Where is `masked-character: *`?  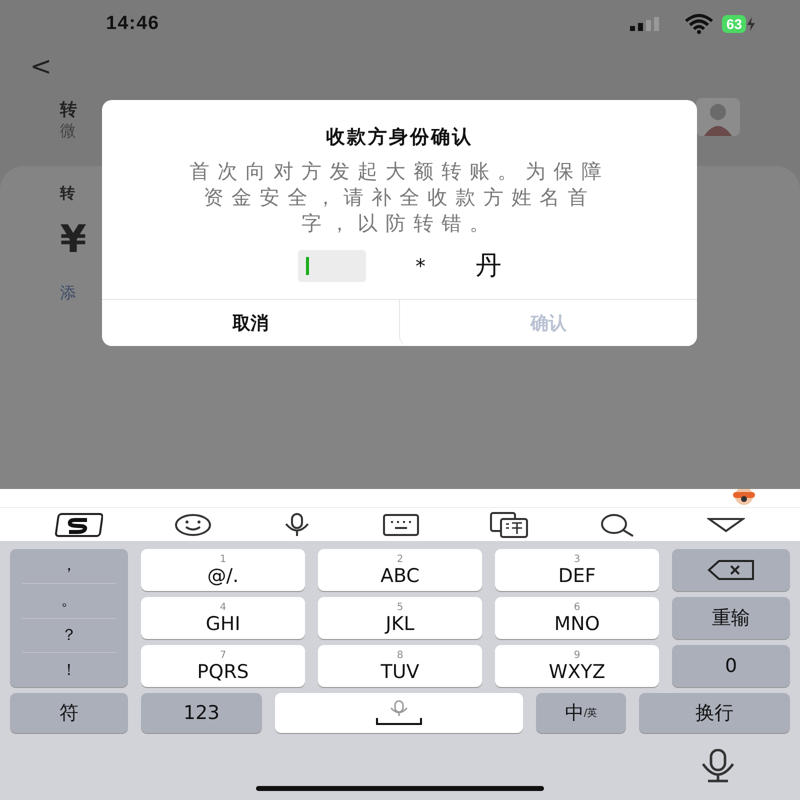
masked-character: * is located at coordinates (421, 266).